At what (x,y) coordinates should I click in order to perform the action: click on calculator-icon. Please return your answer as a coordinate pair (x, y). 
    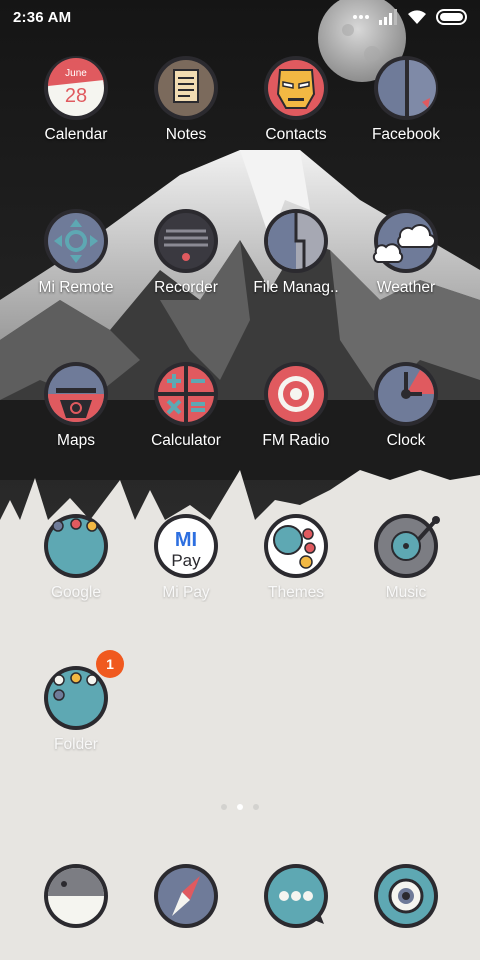
    Looking at the image, I should click on (186, 394).